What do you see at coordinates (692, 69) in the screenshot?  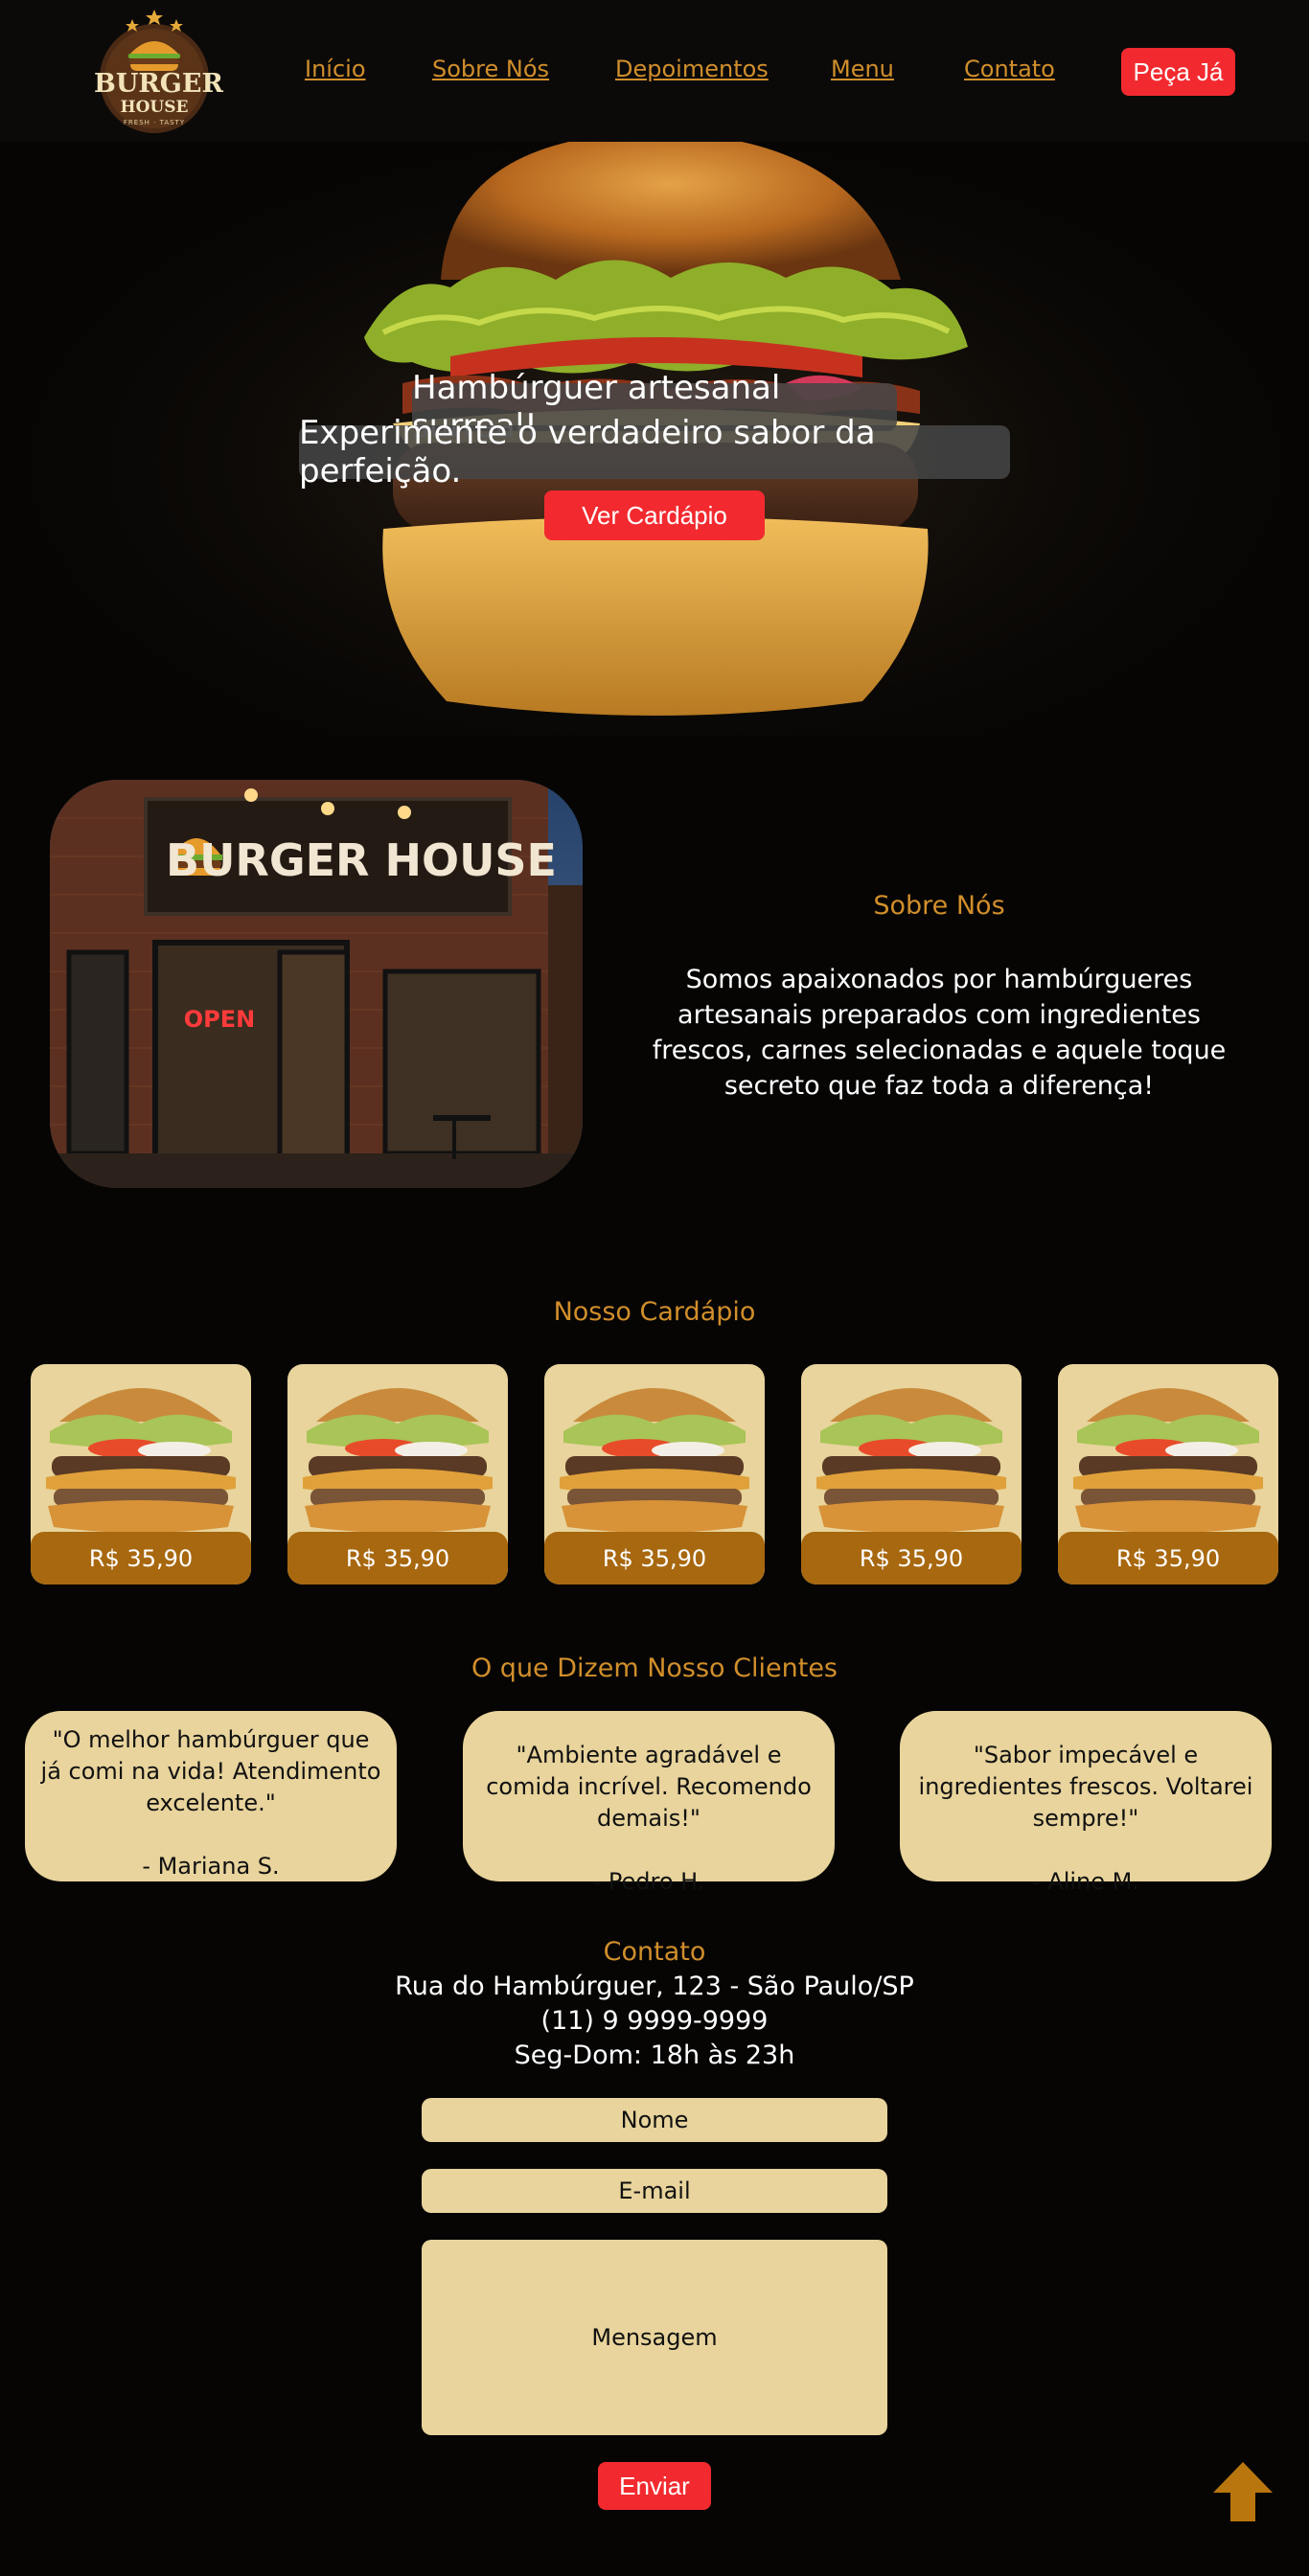 I see `nav-link-depoimentos: Depoimentos` at bounding box center [692, 69].